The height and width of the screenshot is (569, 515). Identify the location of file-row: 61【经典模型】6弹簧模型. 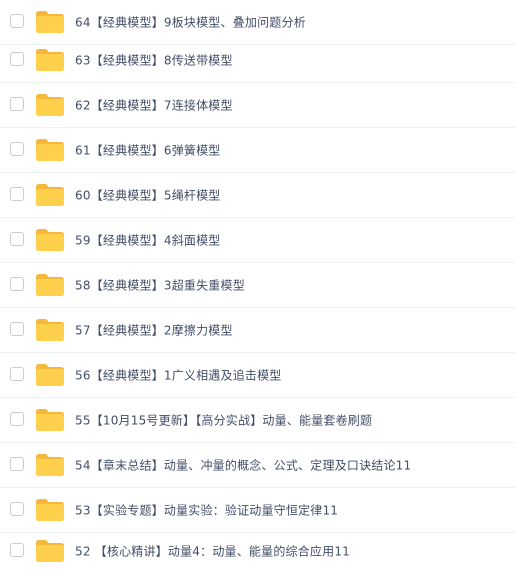
(257, 150).